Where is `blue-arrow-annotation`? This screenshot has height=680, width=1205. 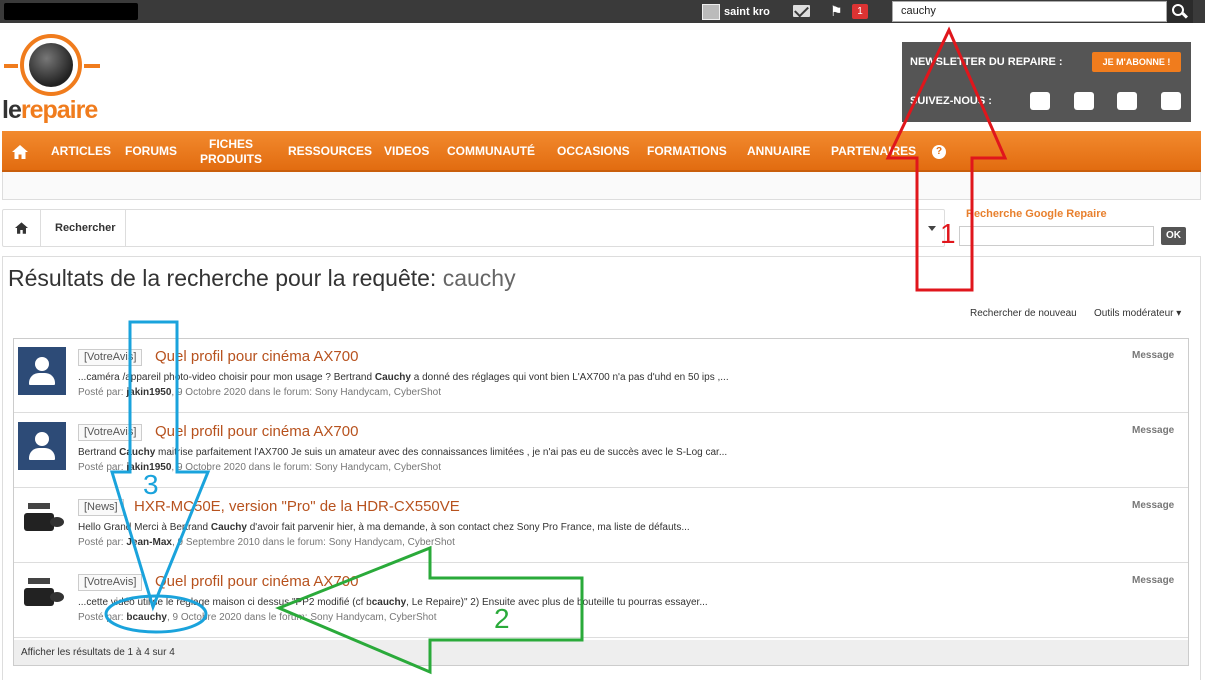
blue-arrow-annotation is located at coordinates (160, 466).